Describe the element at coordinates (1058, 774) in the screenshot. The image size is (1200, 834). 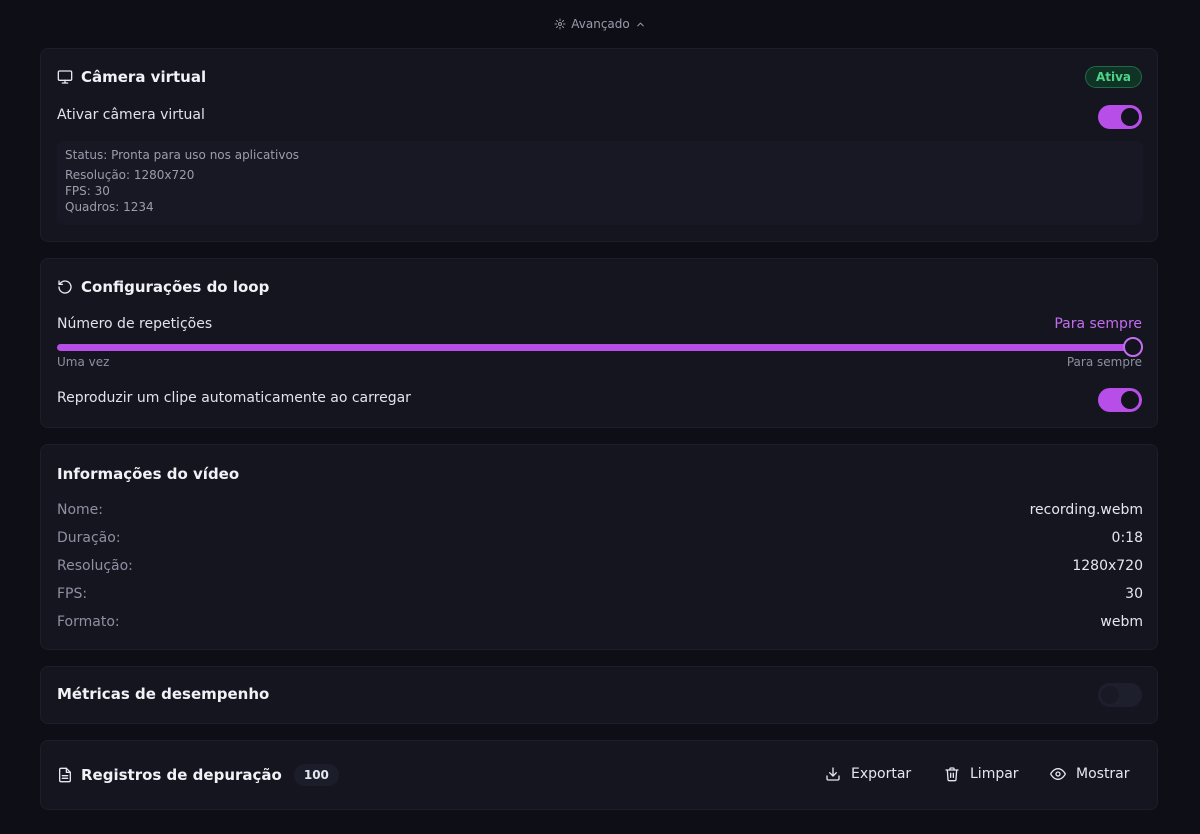
I see `eye-icon` at that location.